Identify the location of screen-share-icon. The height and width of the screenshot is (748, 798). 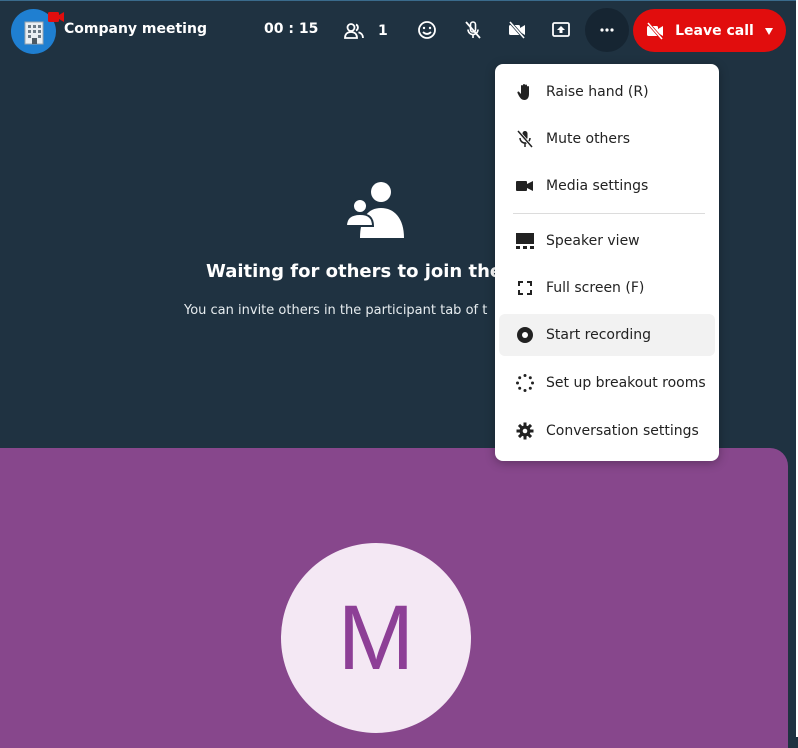
(561, 29).